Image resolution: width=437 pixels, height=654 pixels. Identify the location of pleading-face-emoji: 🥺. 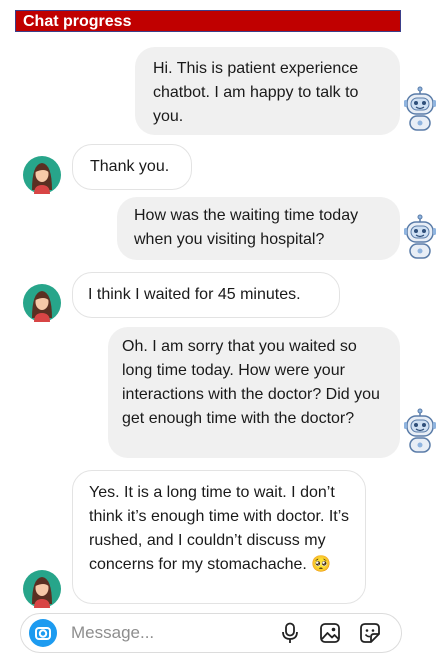
(321, 564).